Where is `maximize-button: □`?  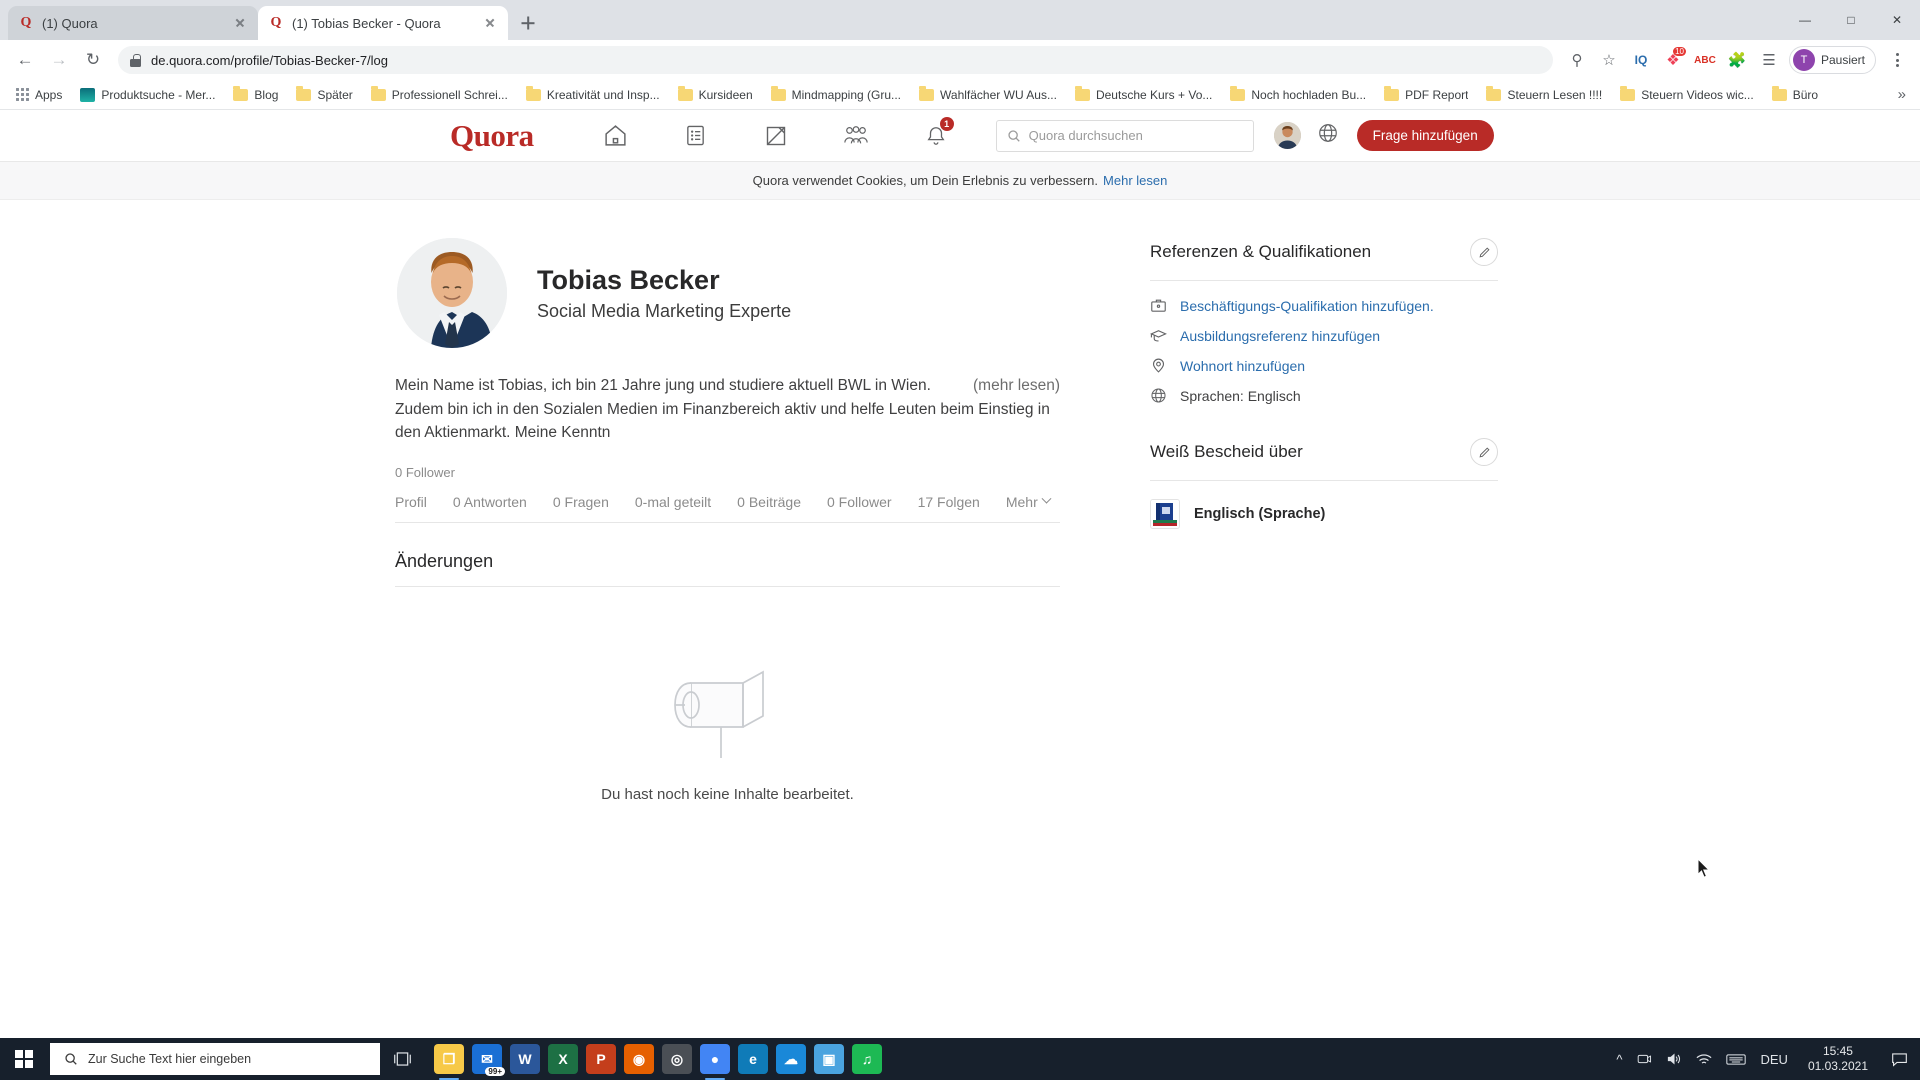 maximize-button: □ is located at coordinates (1851, 20).